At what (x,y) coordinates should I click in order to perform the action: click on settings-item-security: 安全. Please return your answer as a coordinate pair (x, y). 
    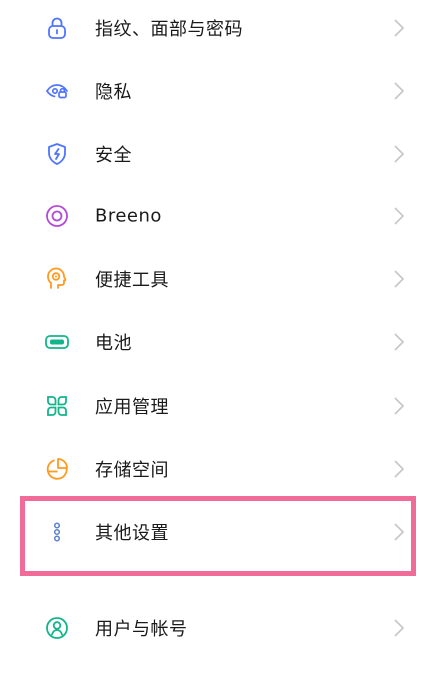
    Looking at the image, I should click on (214, 154).